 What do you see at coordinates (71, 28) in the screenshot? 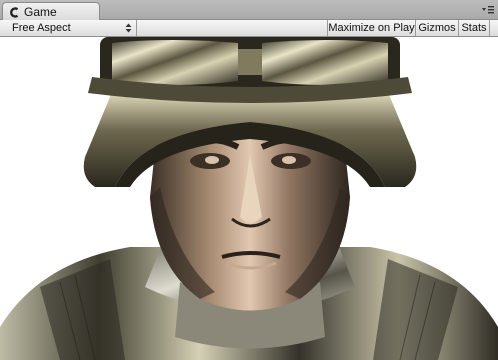
I see `aspect-dropdown: Free Aspect` at bounding box center [71, 28].